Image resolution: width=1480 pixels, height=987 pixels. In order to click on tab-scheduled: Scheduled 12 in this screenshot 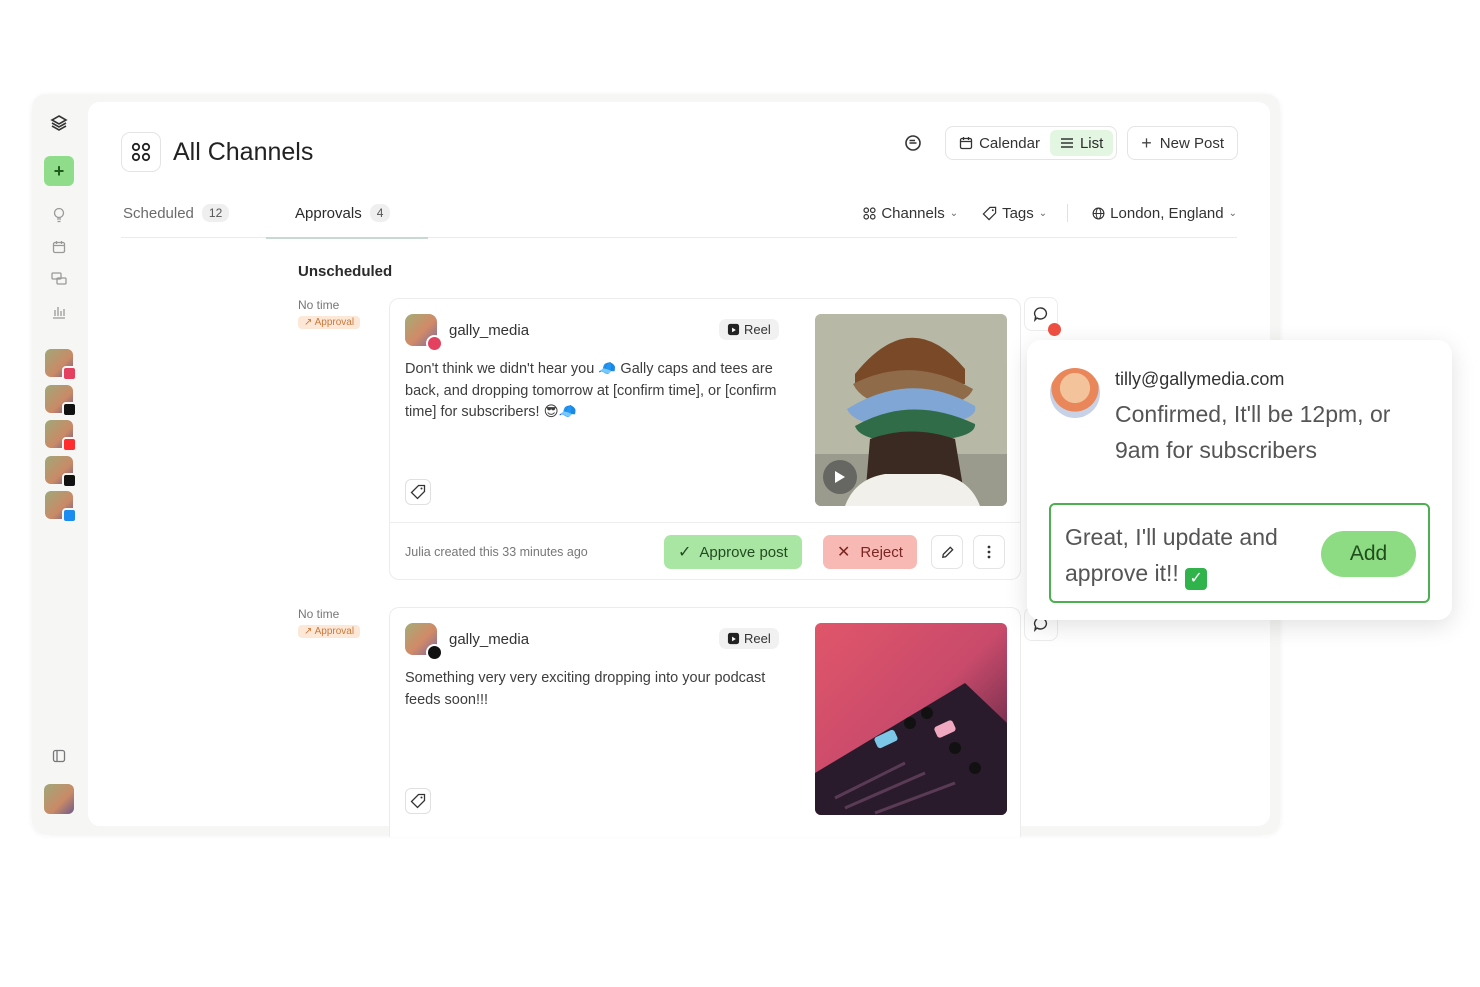, I will do `click(176, 213)`.